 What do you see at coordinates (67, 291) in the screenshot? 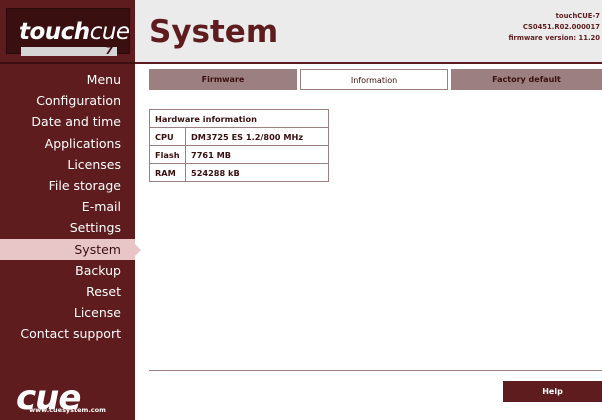
I see `sidebar-item-reset: Reset` at bounding box center [67, 291].